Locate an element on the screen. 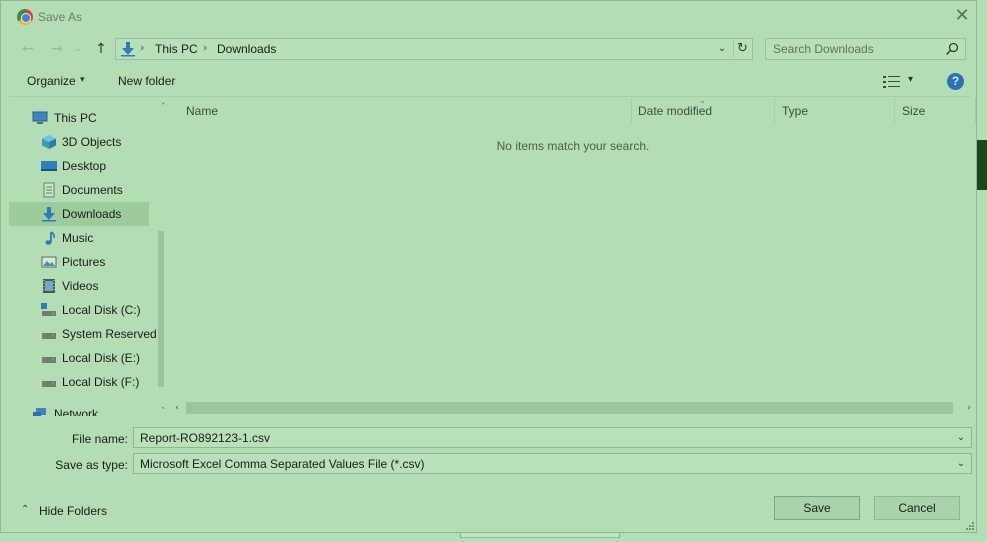  cancel-button: Cancel is located at coordinates (917, 508).